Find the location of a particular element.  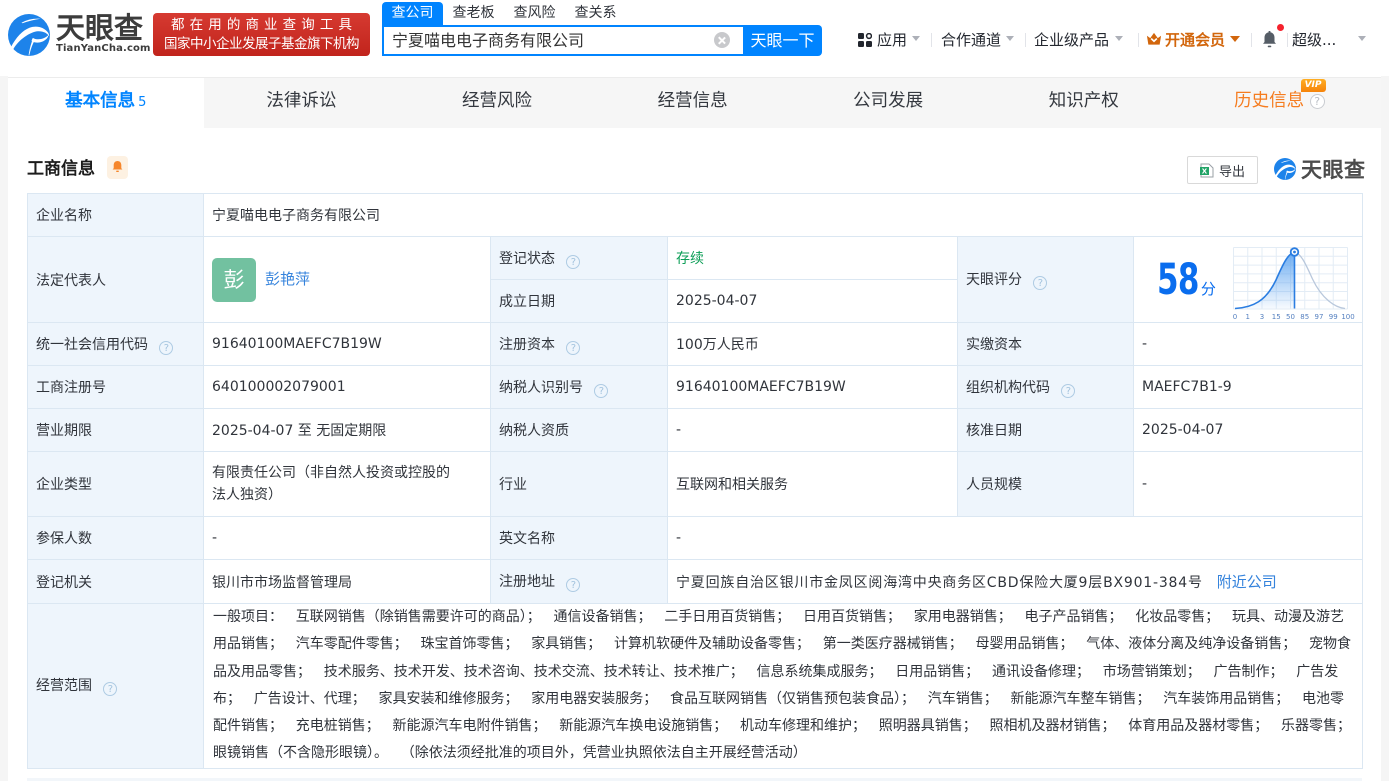

svg-text: 85 is located at coordinates (1305, 317).